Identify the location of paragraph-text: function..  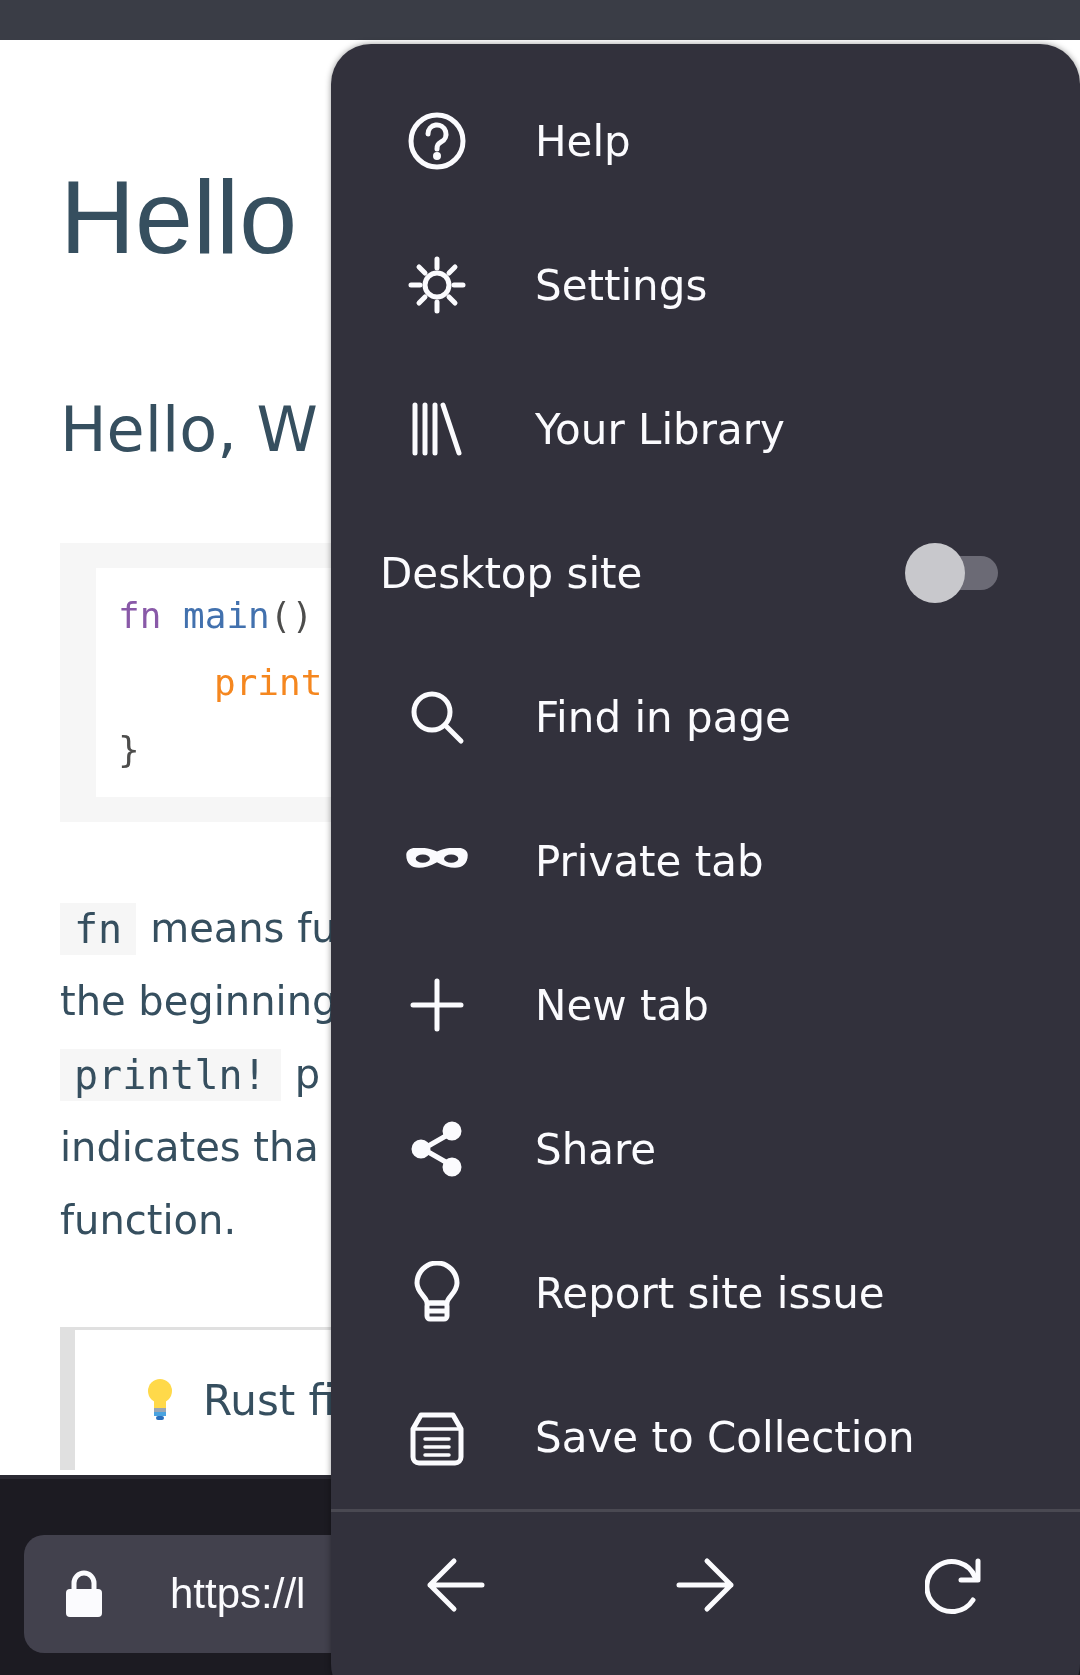
(148, 1220).